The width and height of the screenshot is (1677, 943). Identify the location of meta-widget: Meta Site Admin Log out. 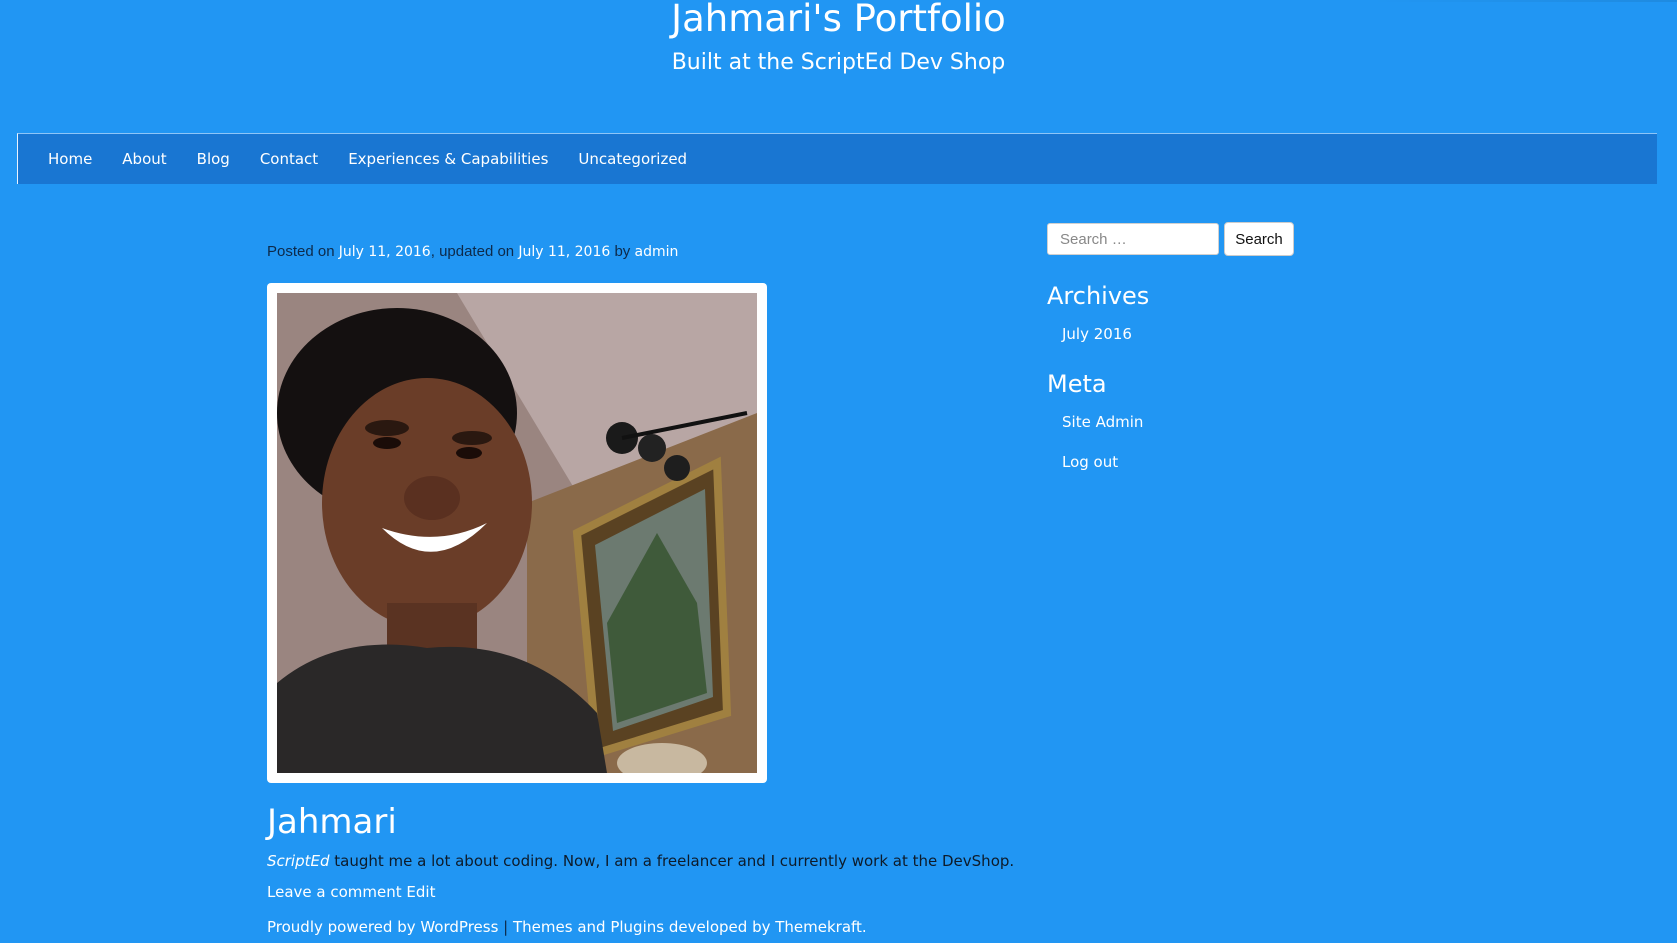
(1197, 420).